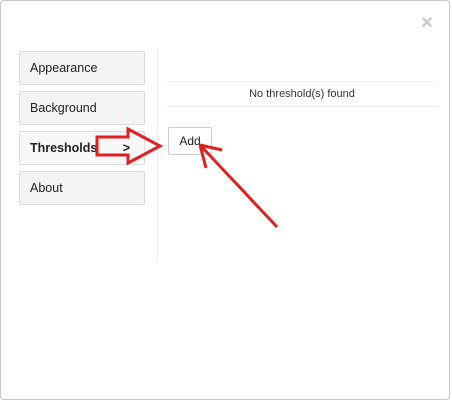  I want to click on empty-message: No threshold(s) found, so click(302, 94).